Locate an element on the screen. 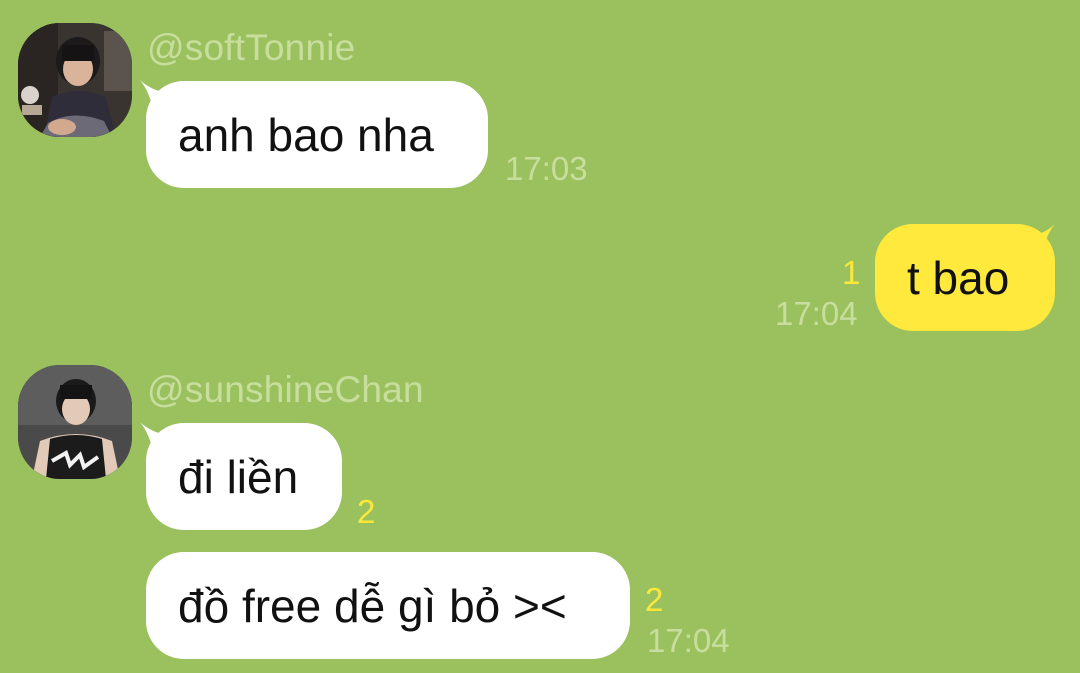  message-text: anh bao nha is located at coordinates (306, 134).